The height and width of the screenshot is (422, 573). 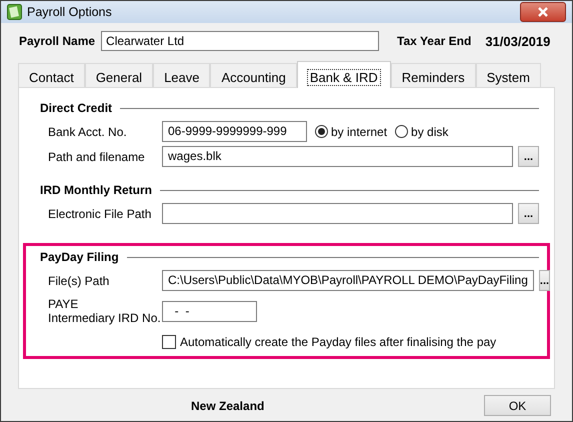 I want to click on country-label: New Zealand, so click(x=227, y=405).